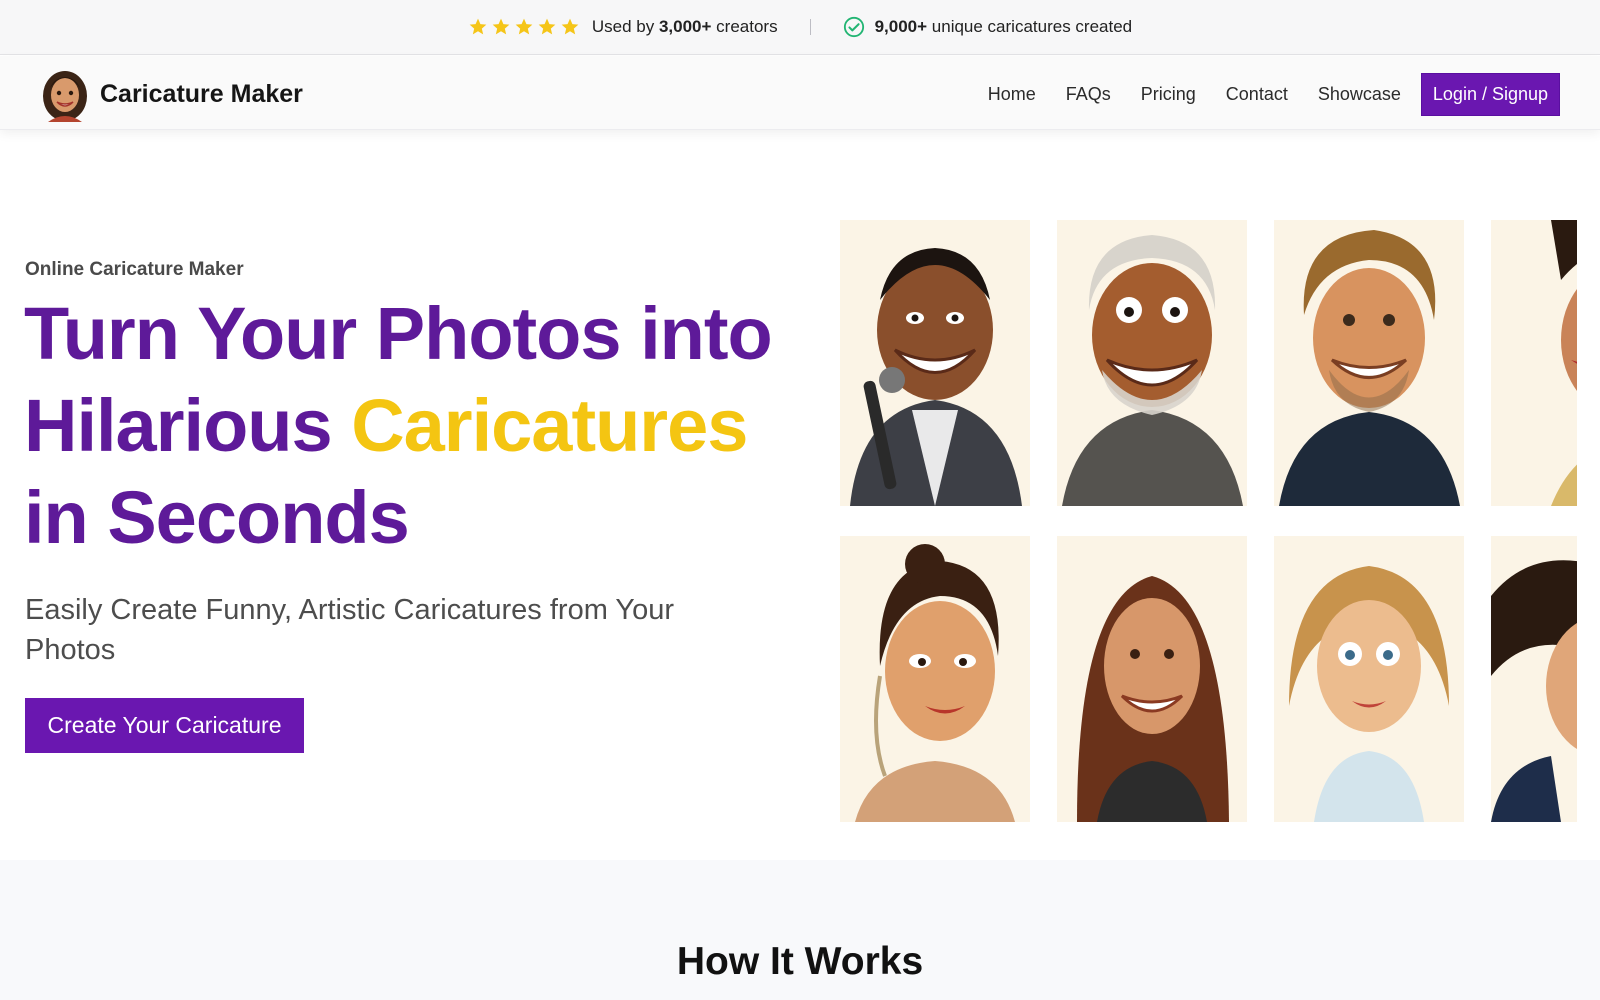 The height and width of the screenshot is (1000, 1600). I want to click on rating-stars, so click(524, 27).